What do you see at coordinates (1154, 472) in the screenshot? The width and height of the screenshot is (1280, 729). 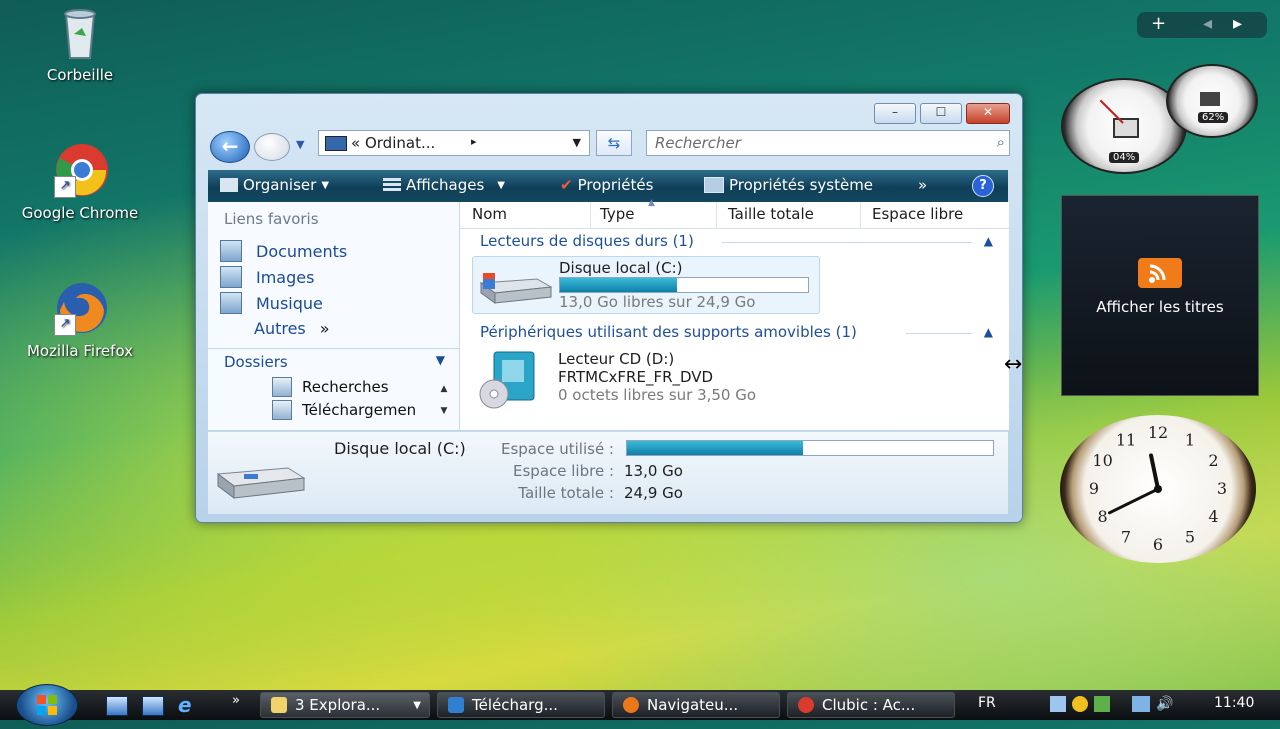 I see `hour-hand` at bounding box center [1154, 472].